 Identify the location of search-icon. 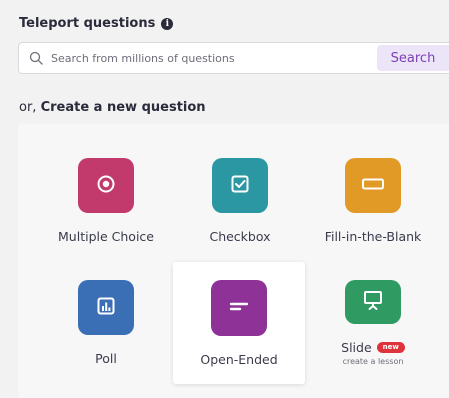
(36, 58).